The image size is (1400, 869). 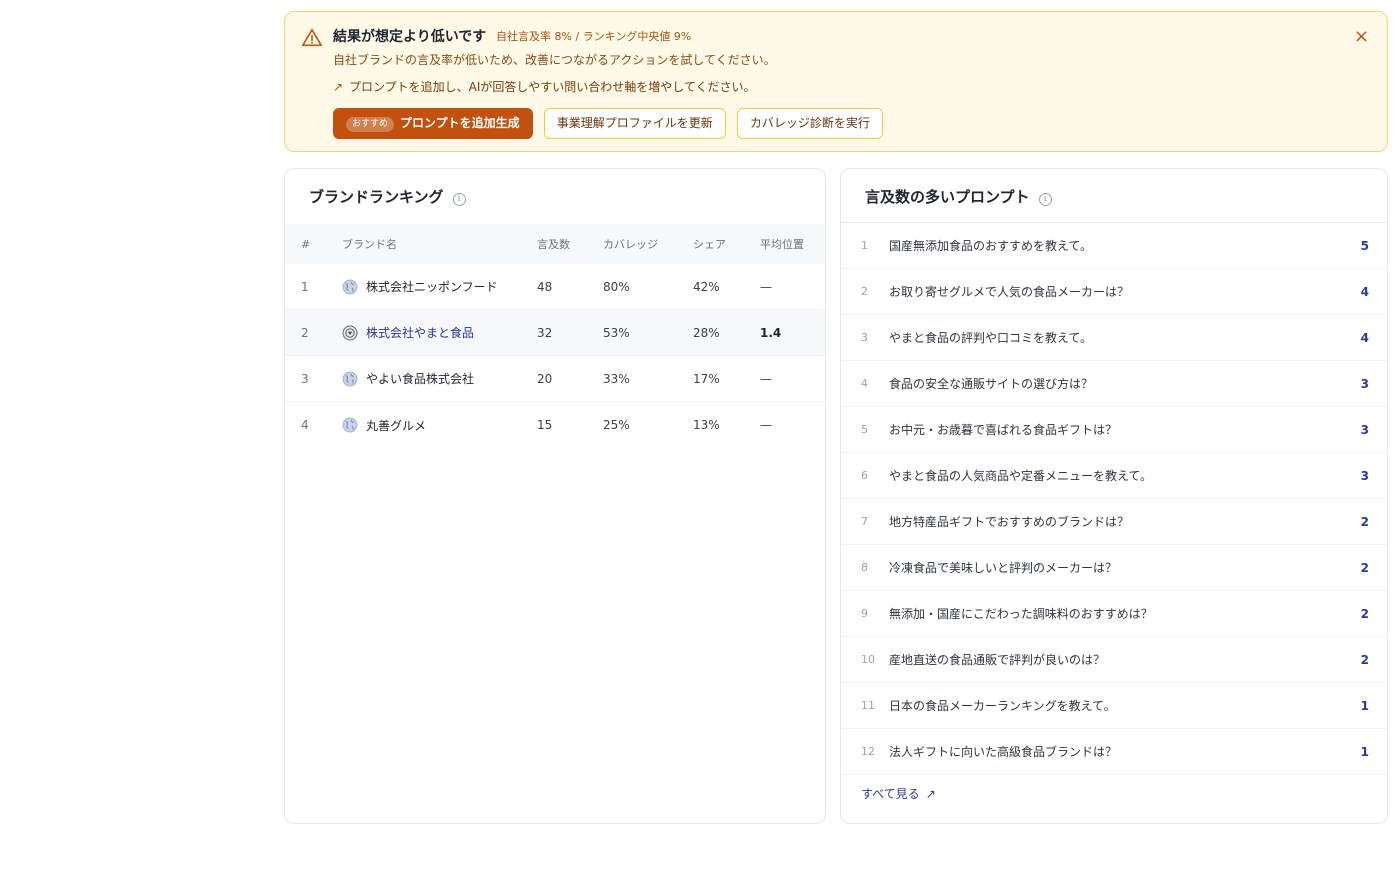 What do you see at coordinates (370, 124) in the screenshot?
I see `recommend-badge: おすすめ` at bounding box center [370, 124].